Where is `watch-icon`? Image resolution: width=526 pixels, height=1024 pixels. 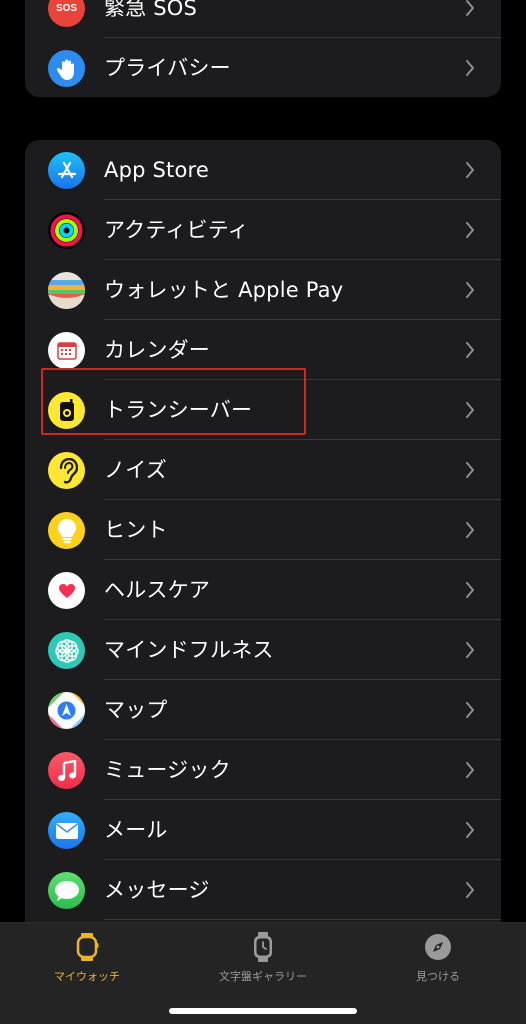
watch-icon is located at coordinates (87, 947).